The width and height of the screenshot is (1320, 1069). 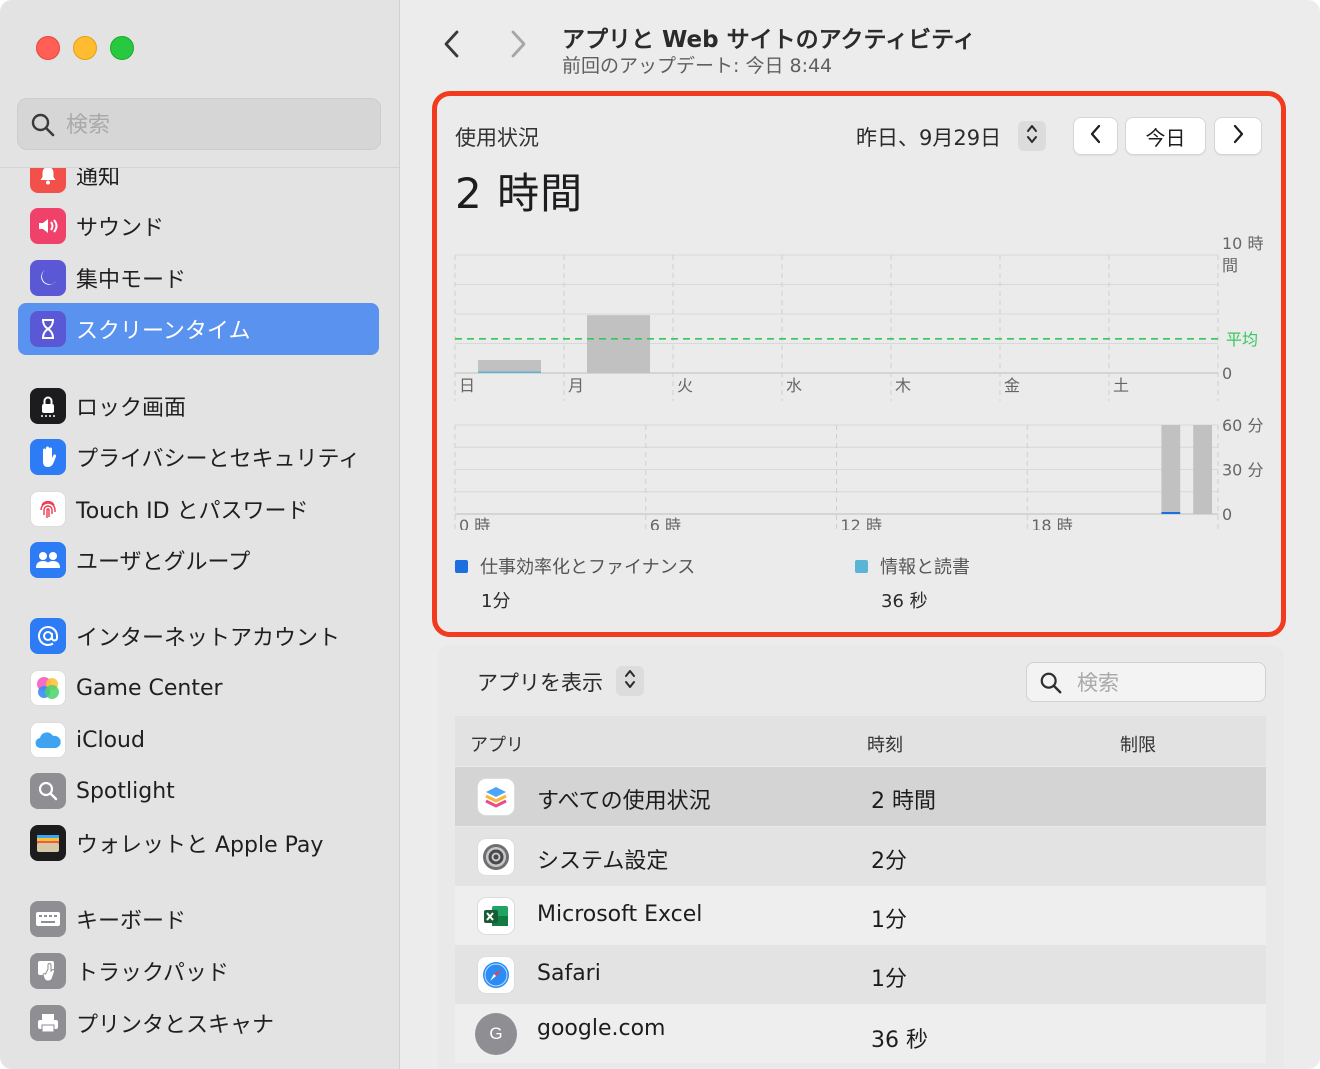 I want to click on at-icon, so click(x=48, y=636).